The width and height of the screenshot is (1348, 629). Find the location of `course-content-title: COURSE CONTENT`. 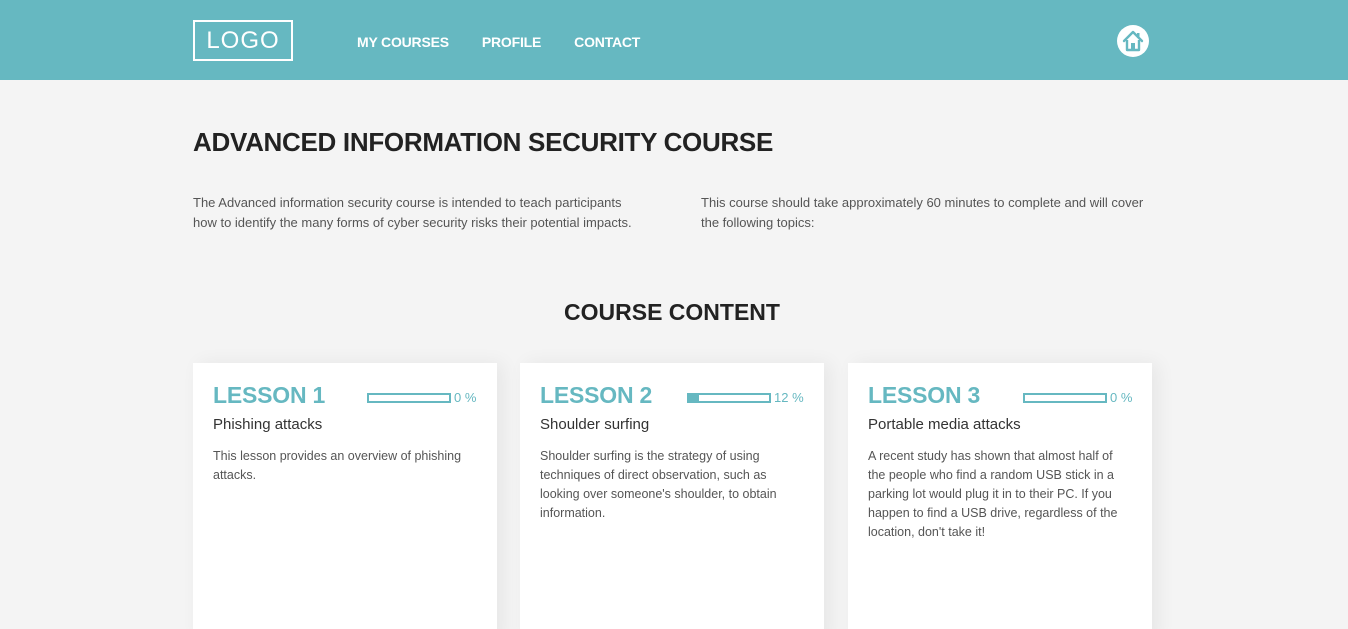

course-content-title: COURSE CONTENT is located at coordinates (672, 312).